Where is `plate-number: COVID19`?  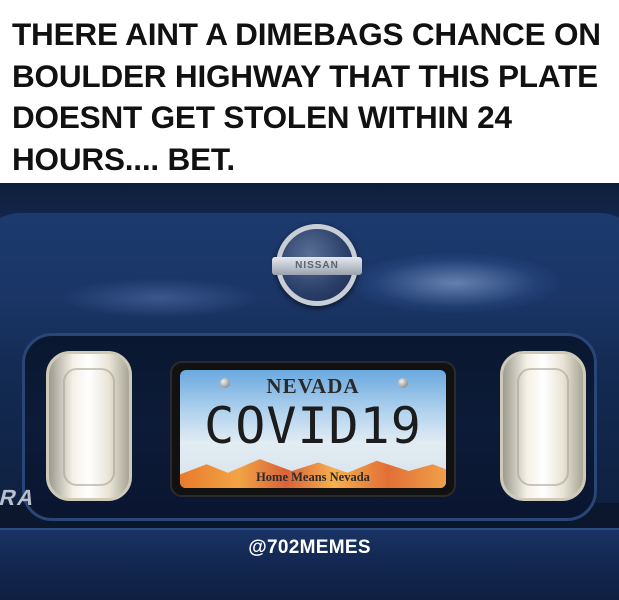
plate-number: COVID19 is located at coordinates (313, 426).